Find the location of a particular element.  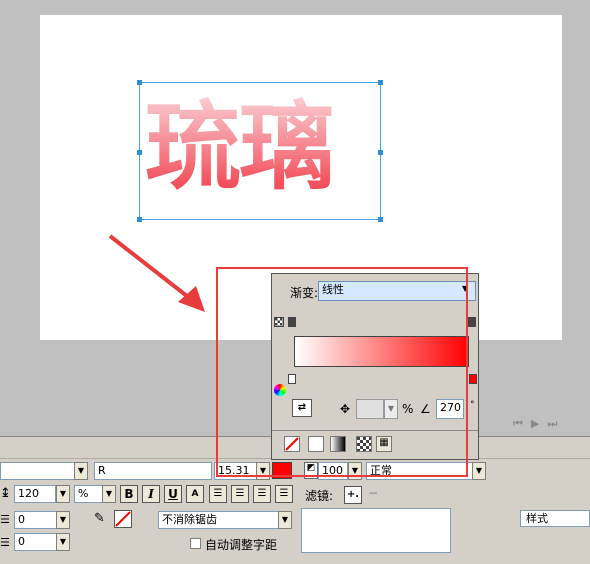

offset-dropdown: ▼ is located at coordinates (391, 409).